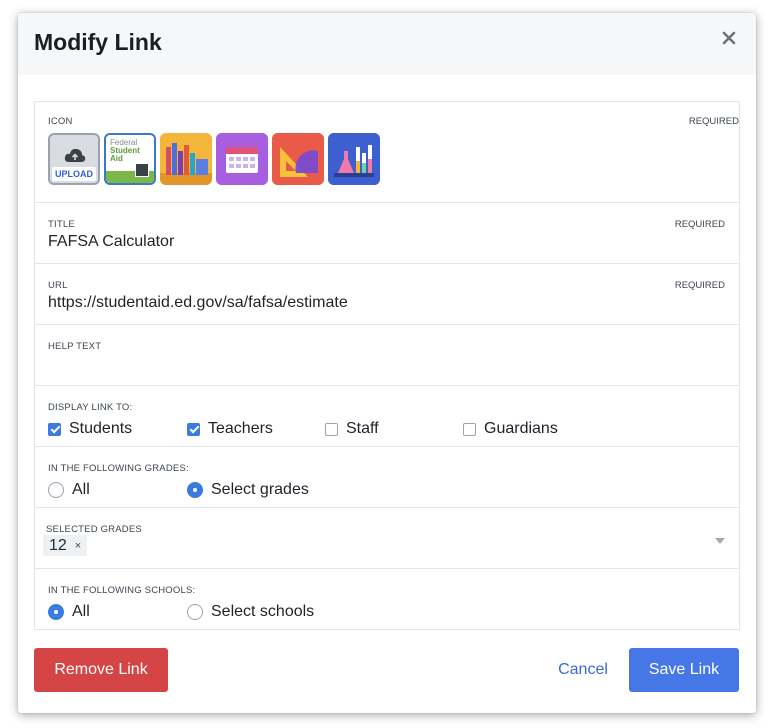 The height and width of the screenshot is (728, 774). Describe the element at coordinates (74, 174) in the screenshot. I see `upload-label: UPLOAD` at that location.